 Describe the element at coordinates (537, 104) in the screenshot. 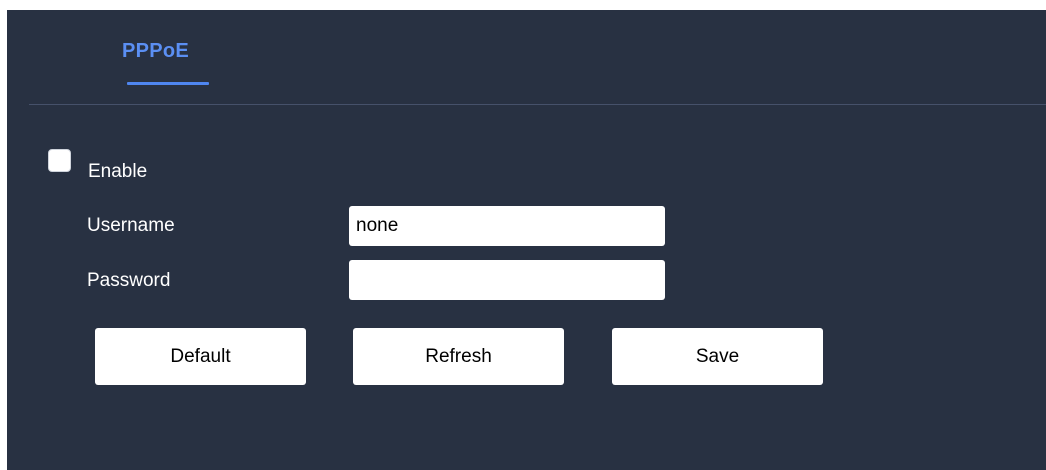

I see `tab-divider` at that location.